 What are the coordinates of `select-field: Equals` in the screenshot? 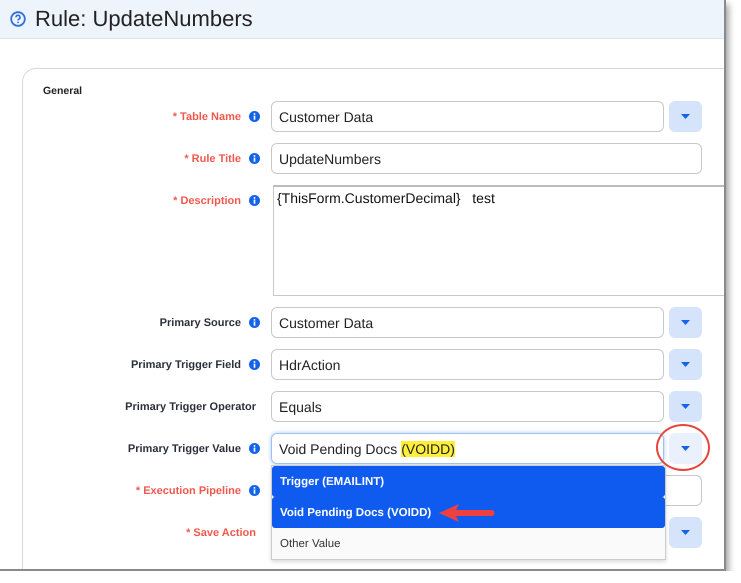 It's located at (467, 406).